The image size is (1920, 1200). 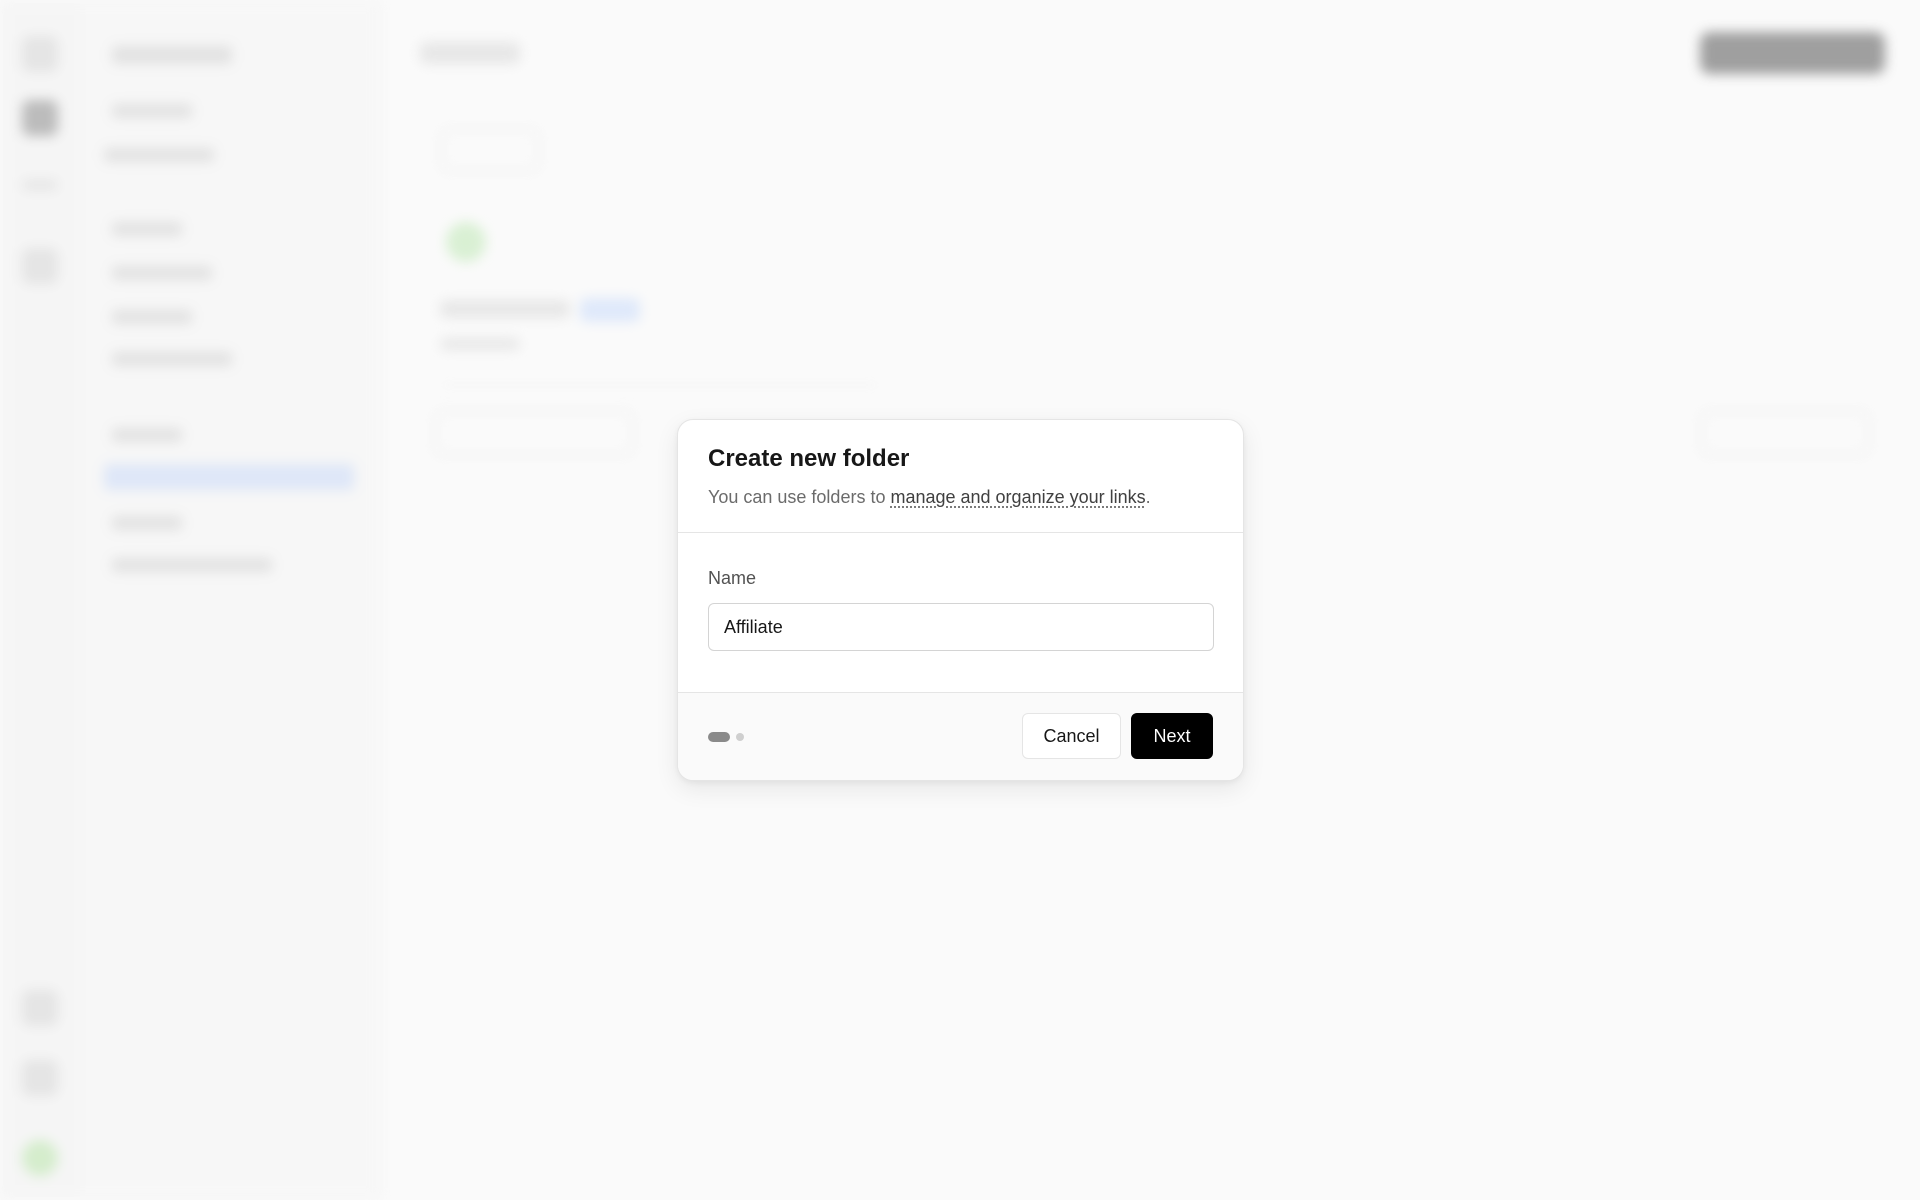 I want to click on sidebar-title, so click(x=172, y=55).